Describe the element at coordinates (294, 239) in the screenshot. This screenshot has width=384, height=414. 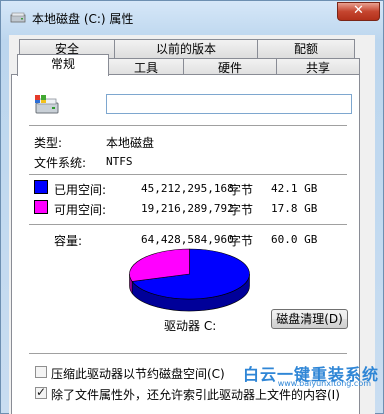
I see `capacity-size: 60.0 GB` at that location.